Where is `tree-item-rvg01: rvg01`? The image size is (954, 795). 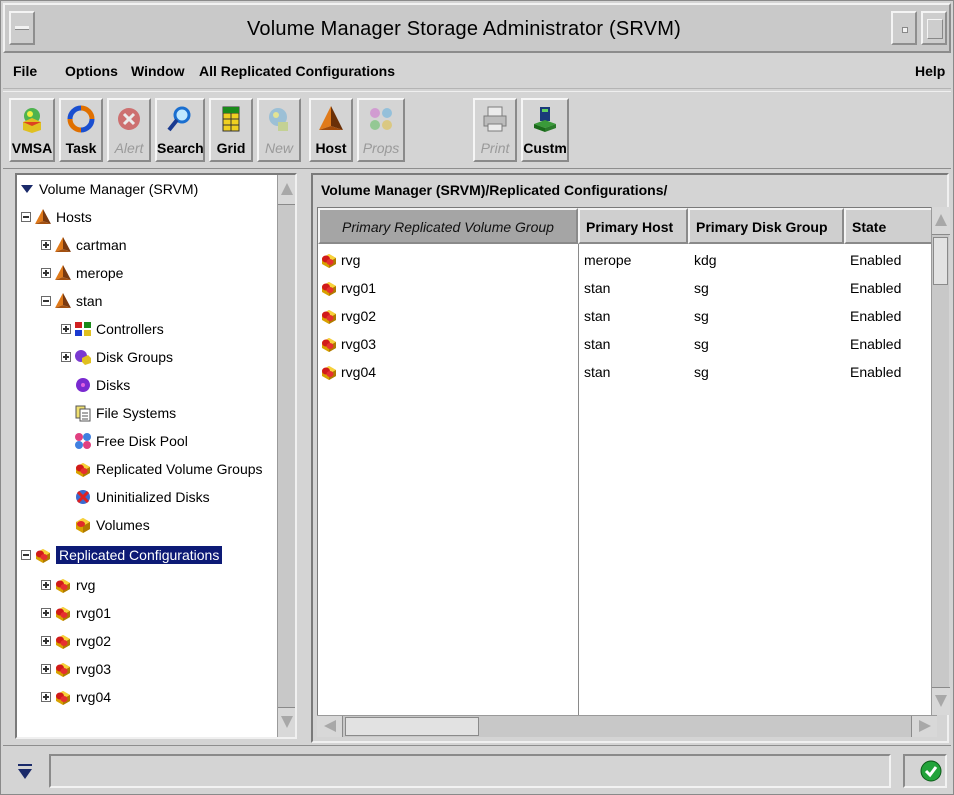
tree-item-rvg01: rvg01 is located at coordinates (76, 613).